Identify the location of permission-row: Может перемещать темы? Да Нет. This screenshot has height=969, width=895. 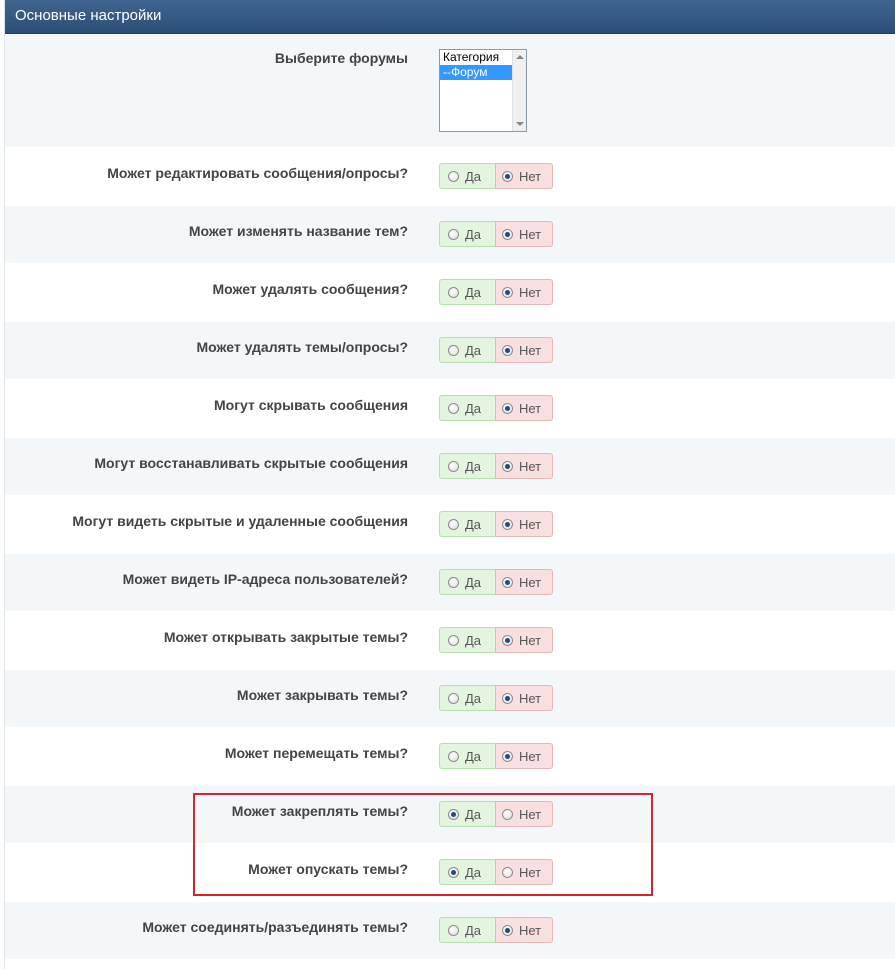
(450, 757).